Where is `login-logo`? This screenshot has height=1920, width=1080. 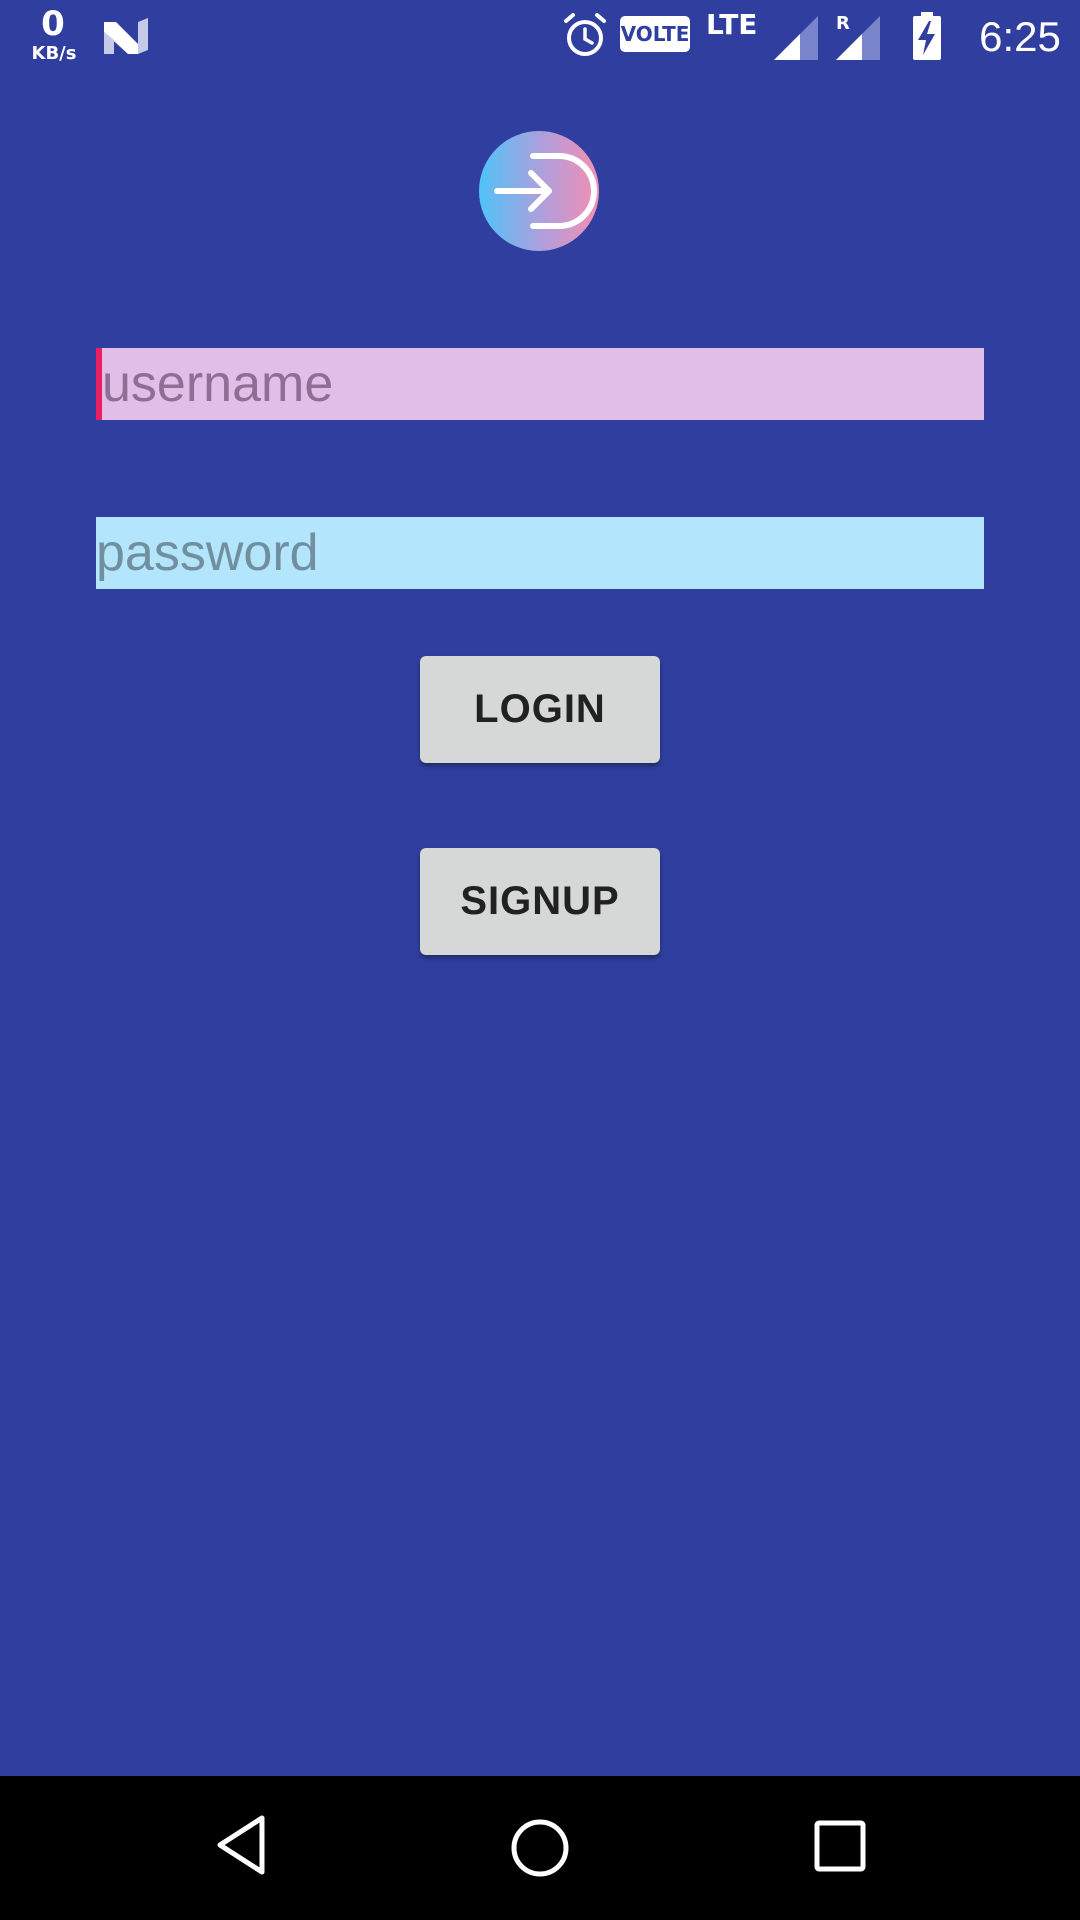
login-logo is located at coordinates (539, 191).